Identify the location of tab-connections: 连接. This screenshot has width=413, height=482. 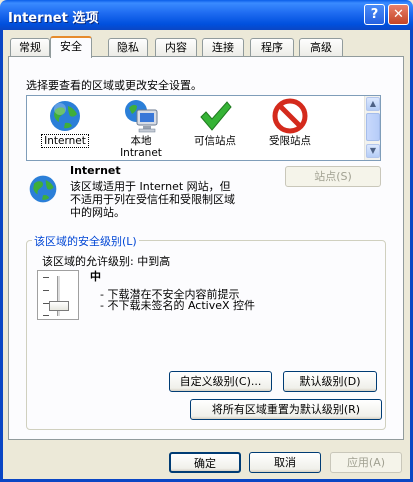
(223, 47).